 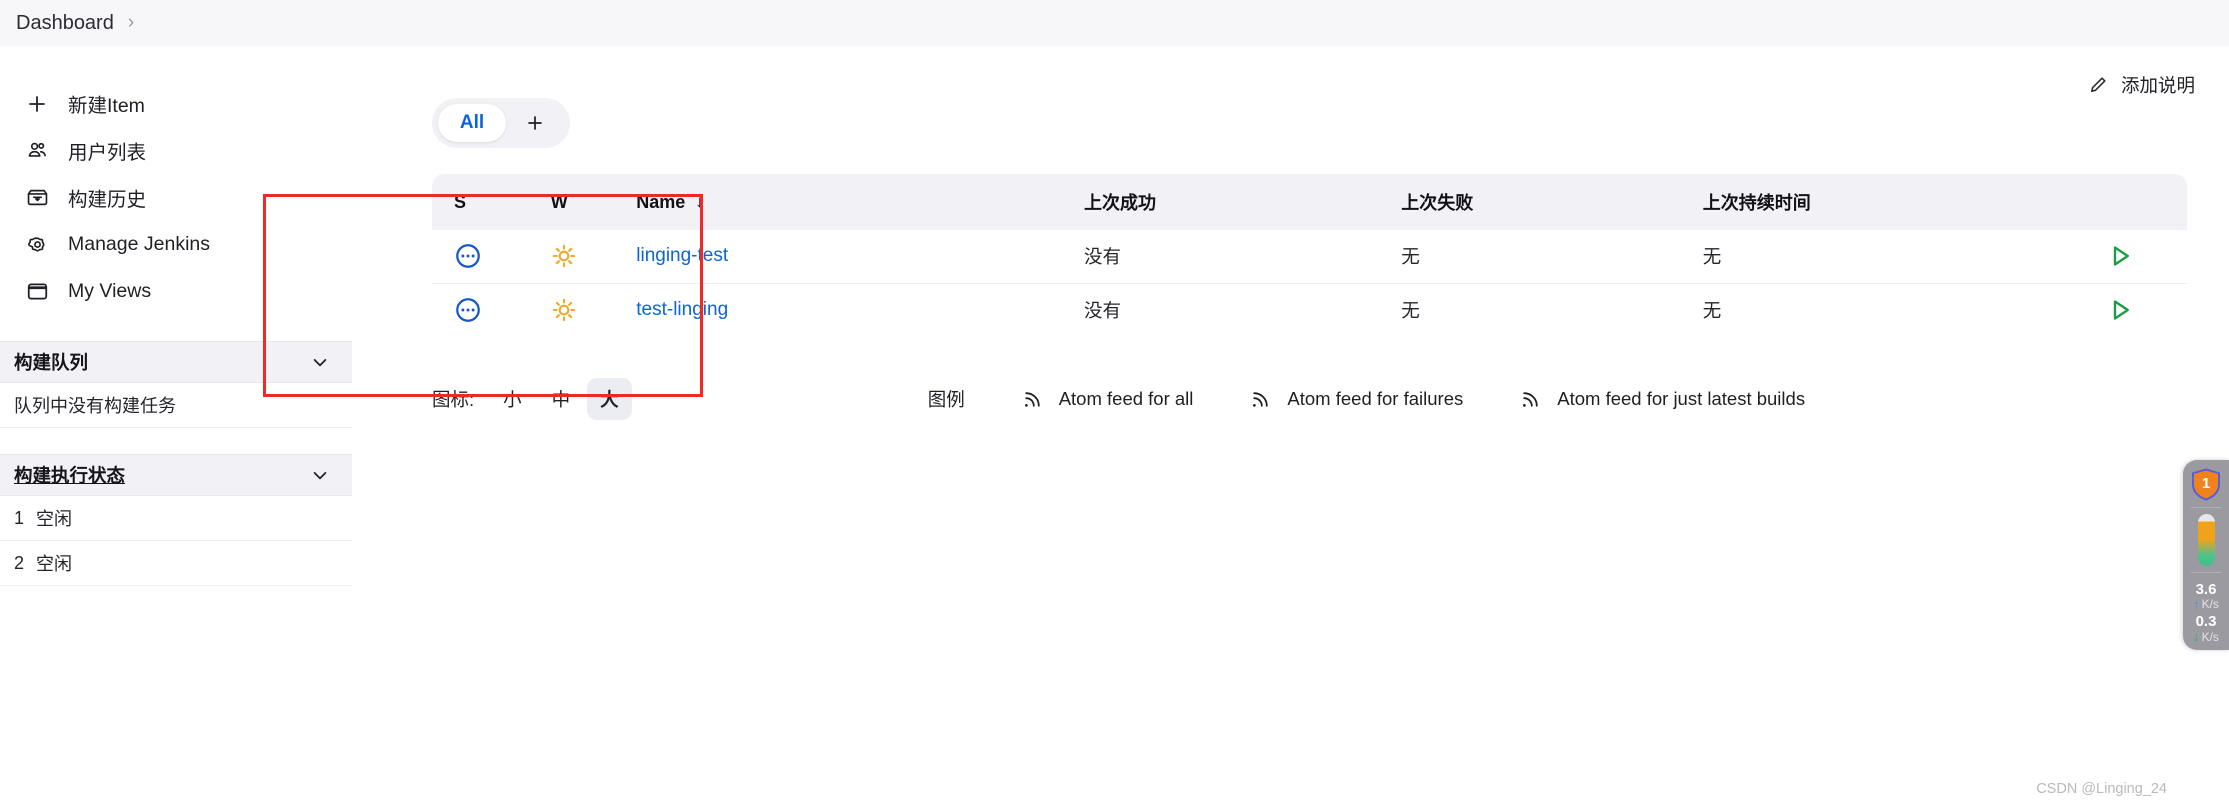 I want to click on arrow-down-icon: ↓, so click(x=2196, y=637).